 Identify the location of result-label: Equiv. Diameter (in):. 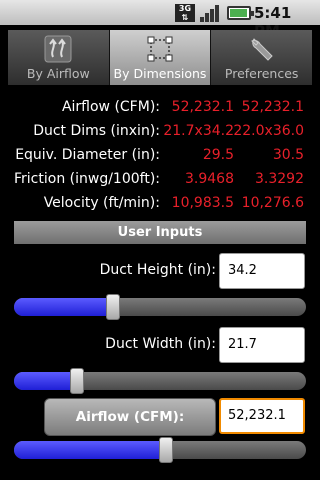
(87, 155).